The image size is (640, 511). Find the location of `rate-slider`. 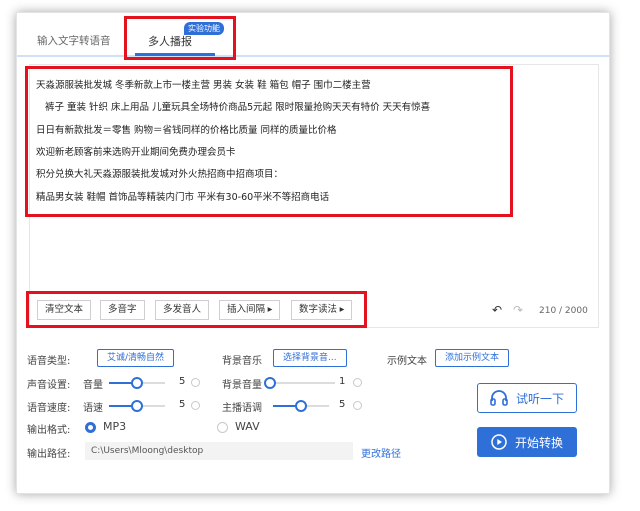

rate-slider is located at coordinates (137, 406).